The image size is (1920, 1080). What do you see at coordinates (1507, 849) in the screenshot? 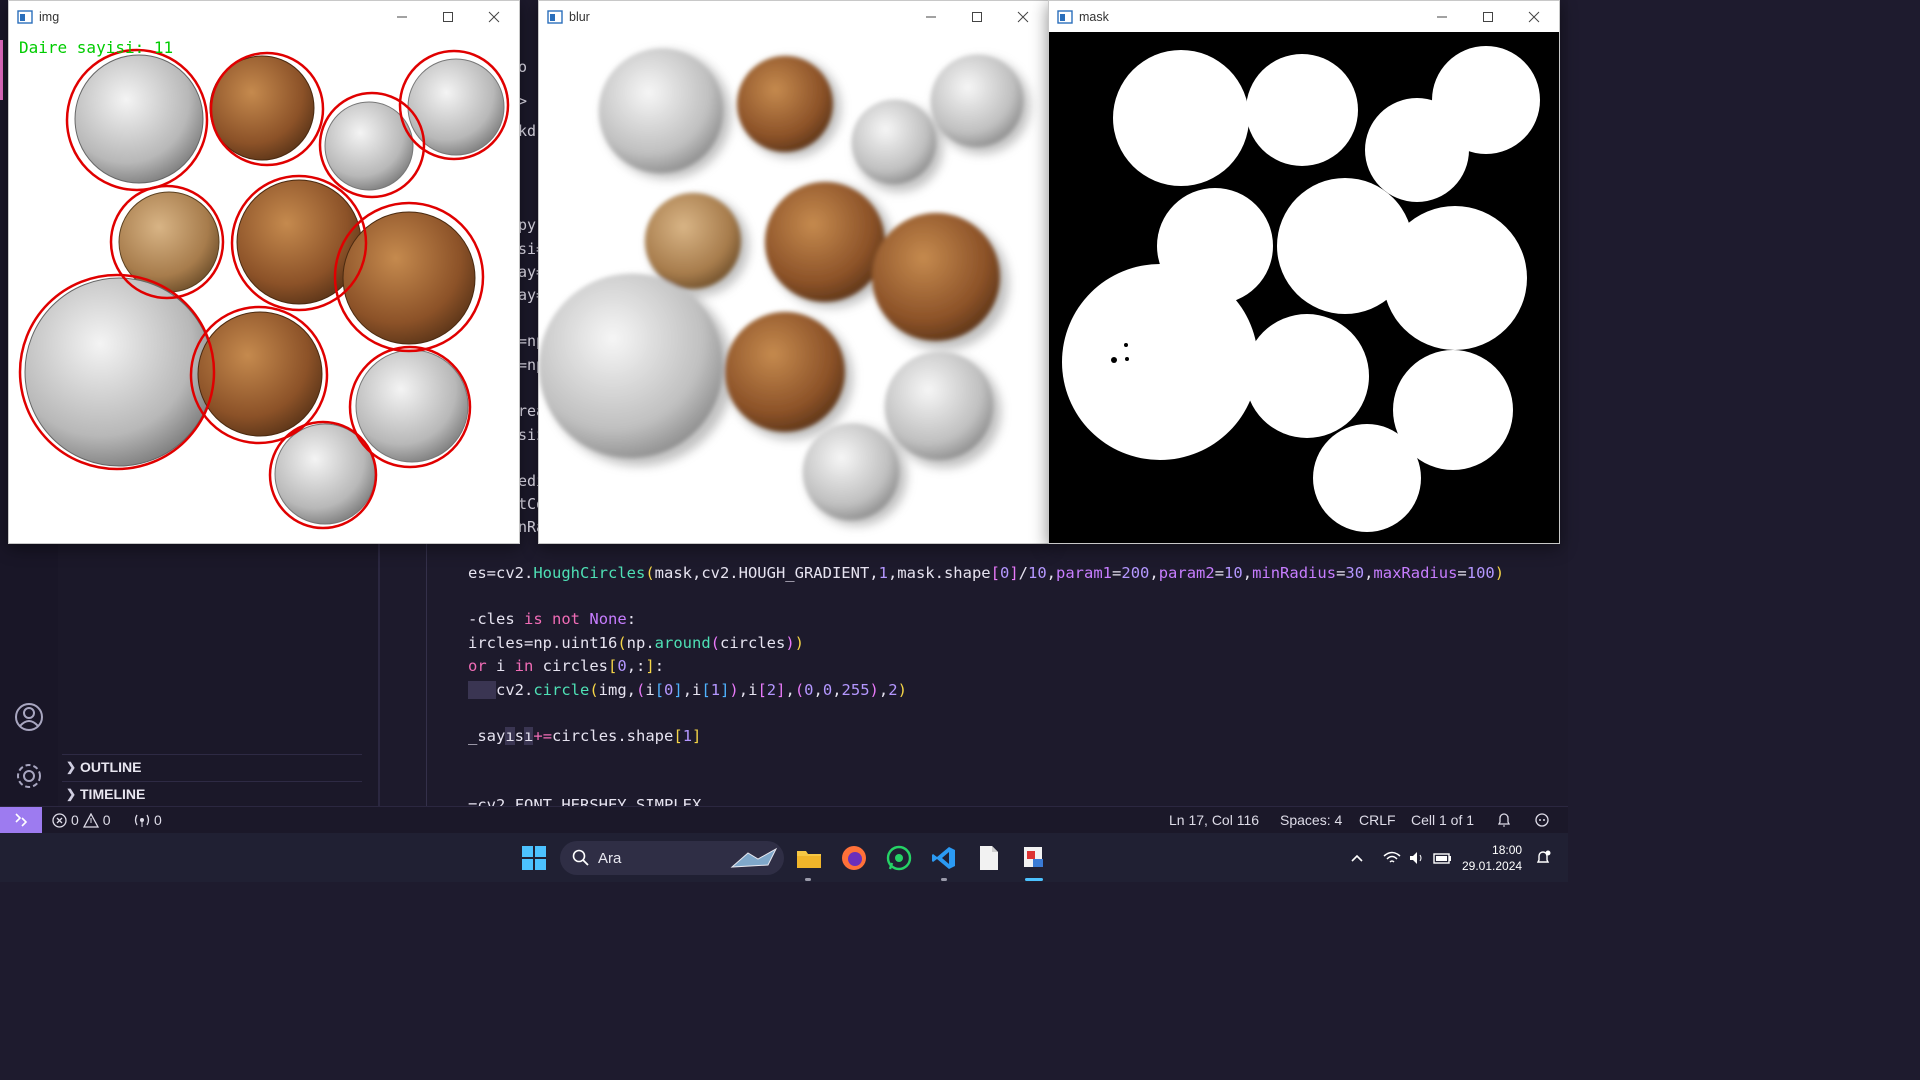
I see `clock-time: 18:00` at bounding box center [1507, 849].